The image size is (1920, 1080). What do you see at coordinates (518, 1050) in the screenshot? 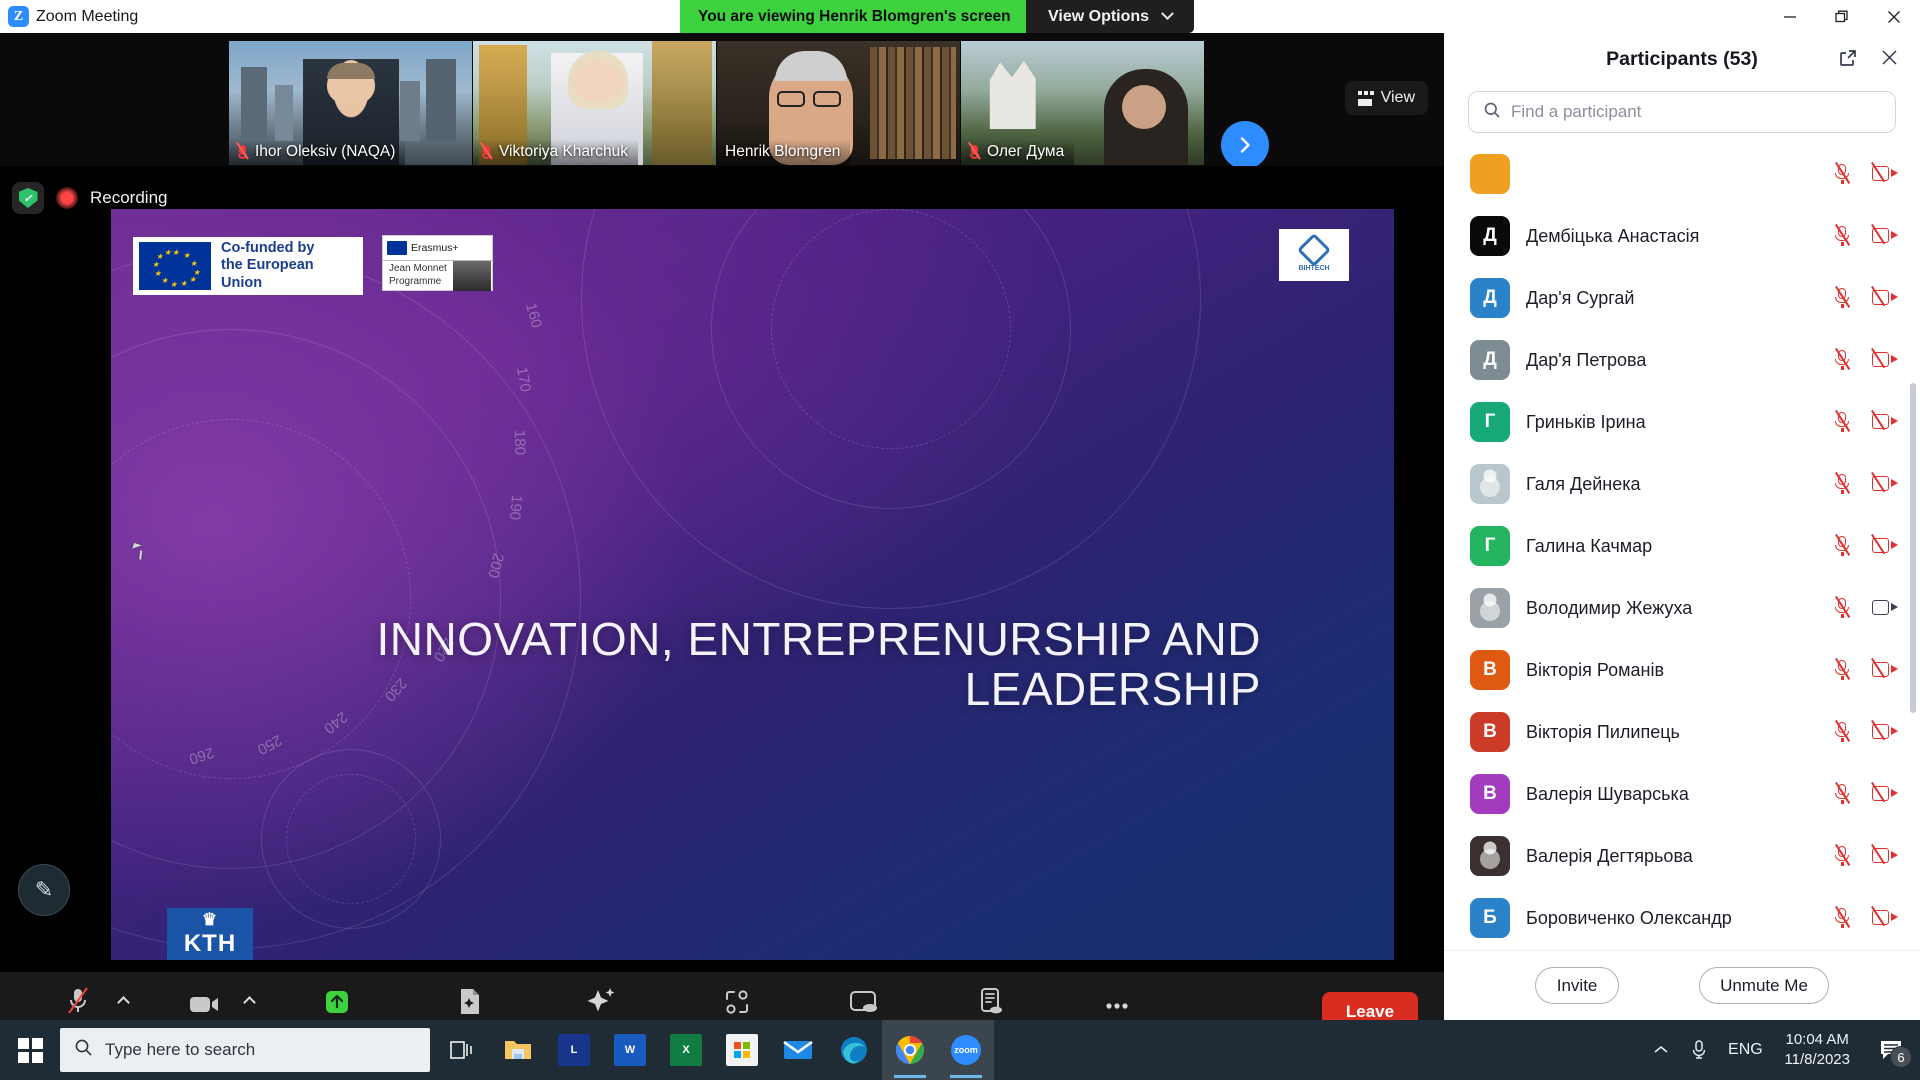
I see `file-explorer-icon` at bounding box center [518, 1050].